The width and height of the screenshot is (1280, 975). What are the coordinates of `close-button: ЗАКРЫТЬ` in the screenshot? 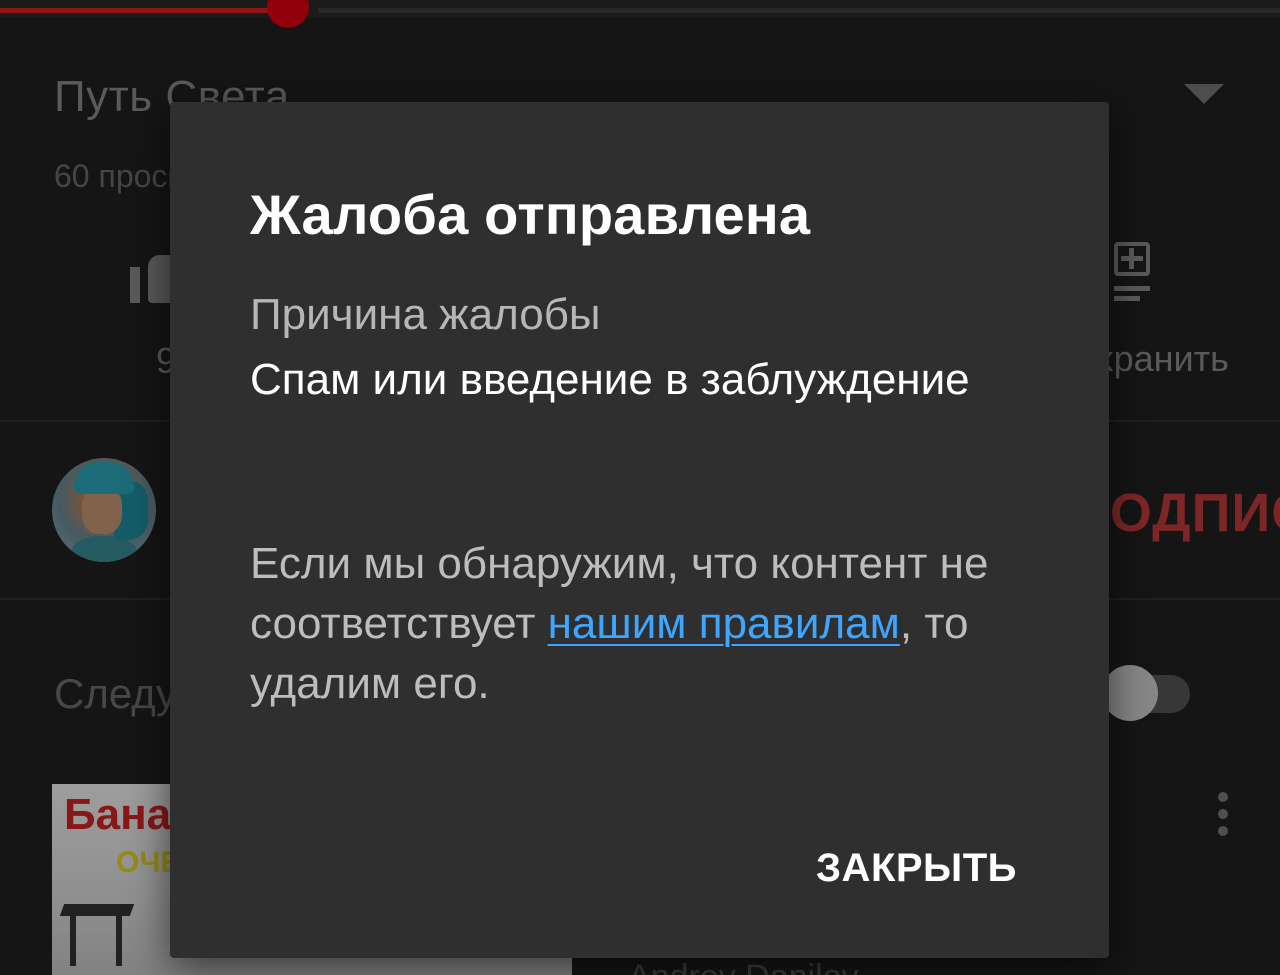 It's located at (916, 868).